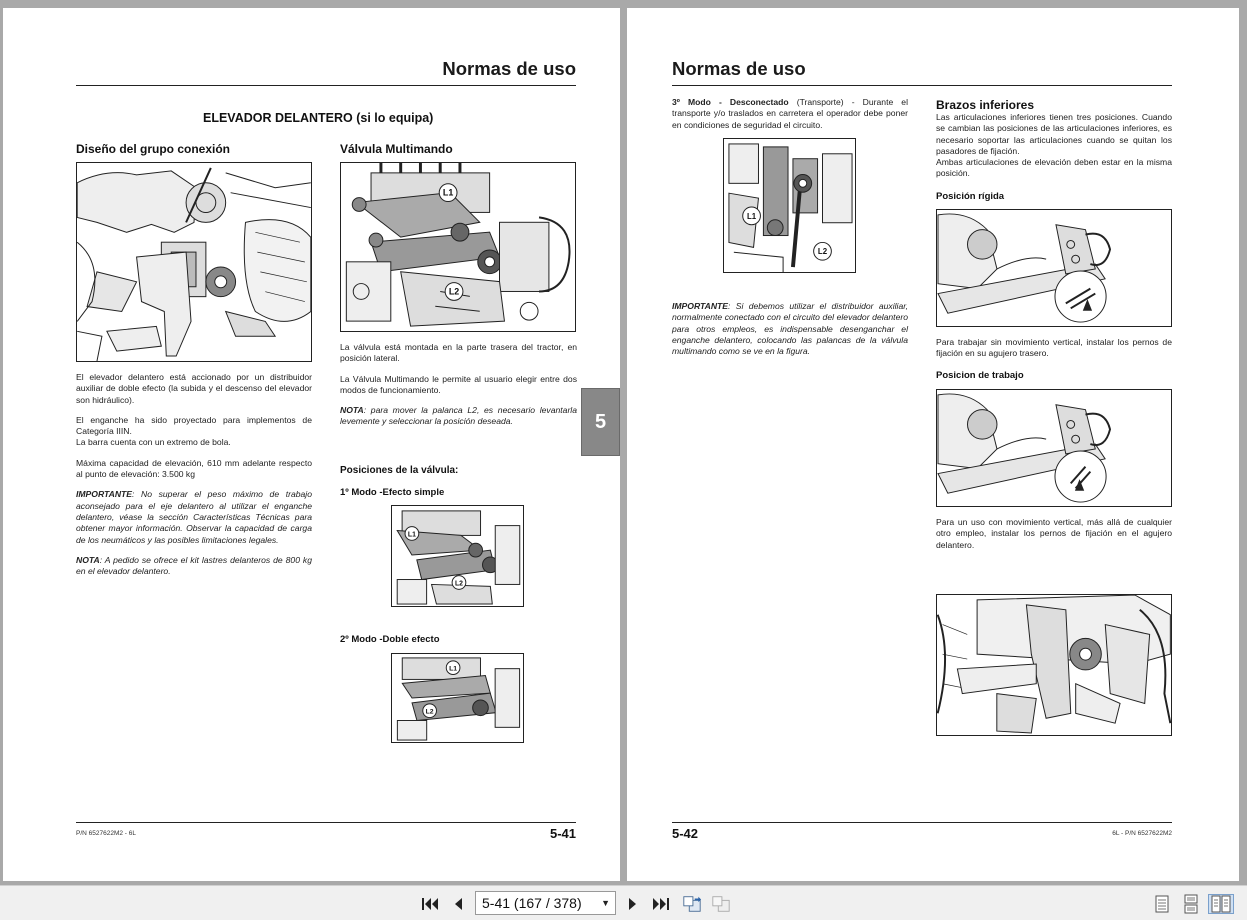 Image resolution: width=1247 pixels, height=920 pixels. I want to click on next-page-icon, so click(633, 904).